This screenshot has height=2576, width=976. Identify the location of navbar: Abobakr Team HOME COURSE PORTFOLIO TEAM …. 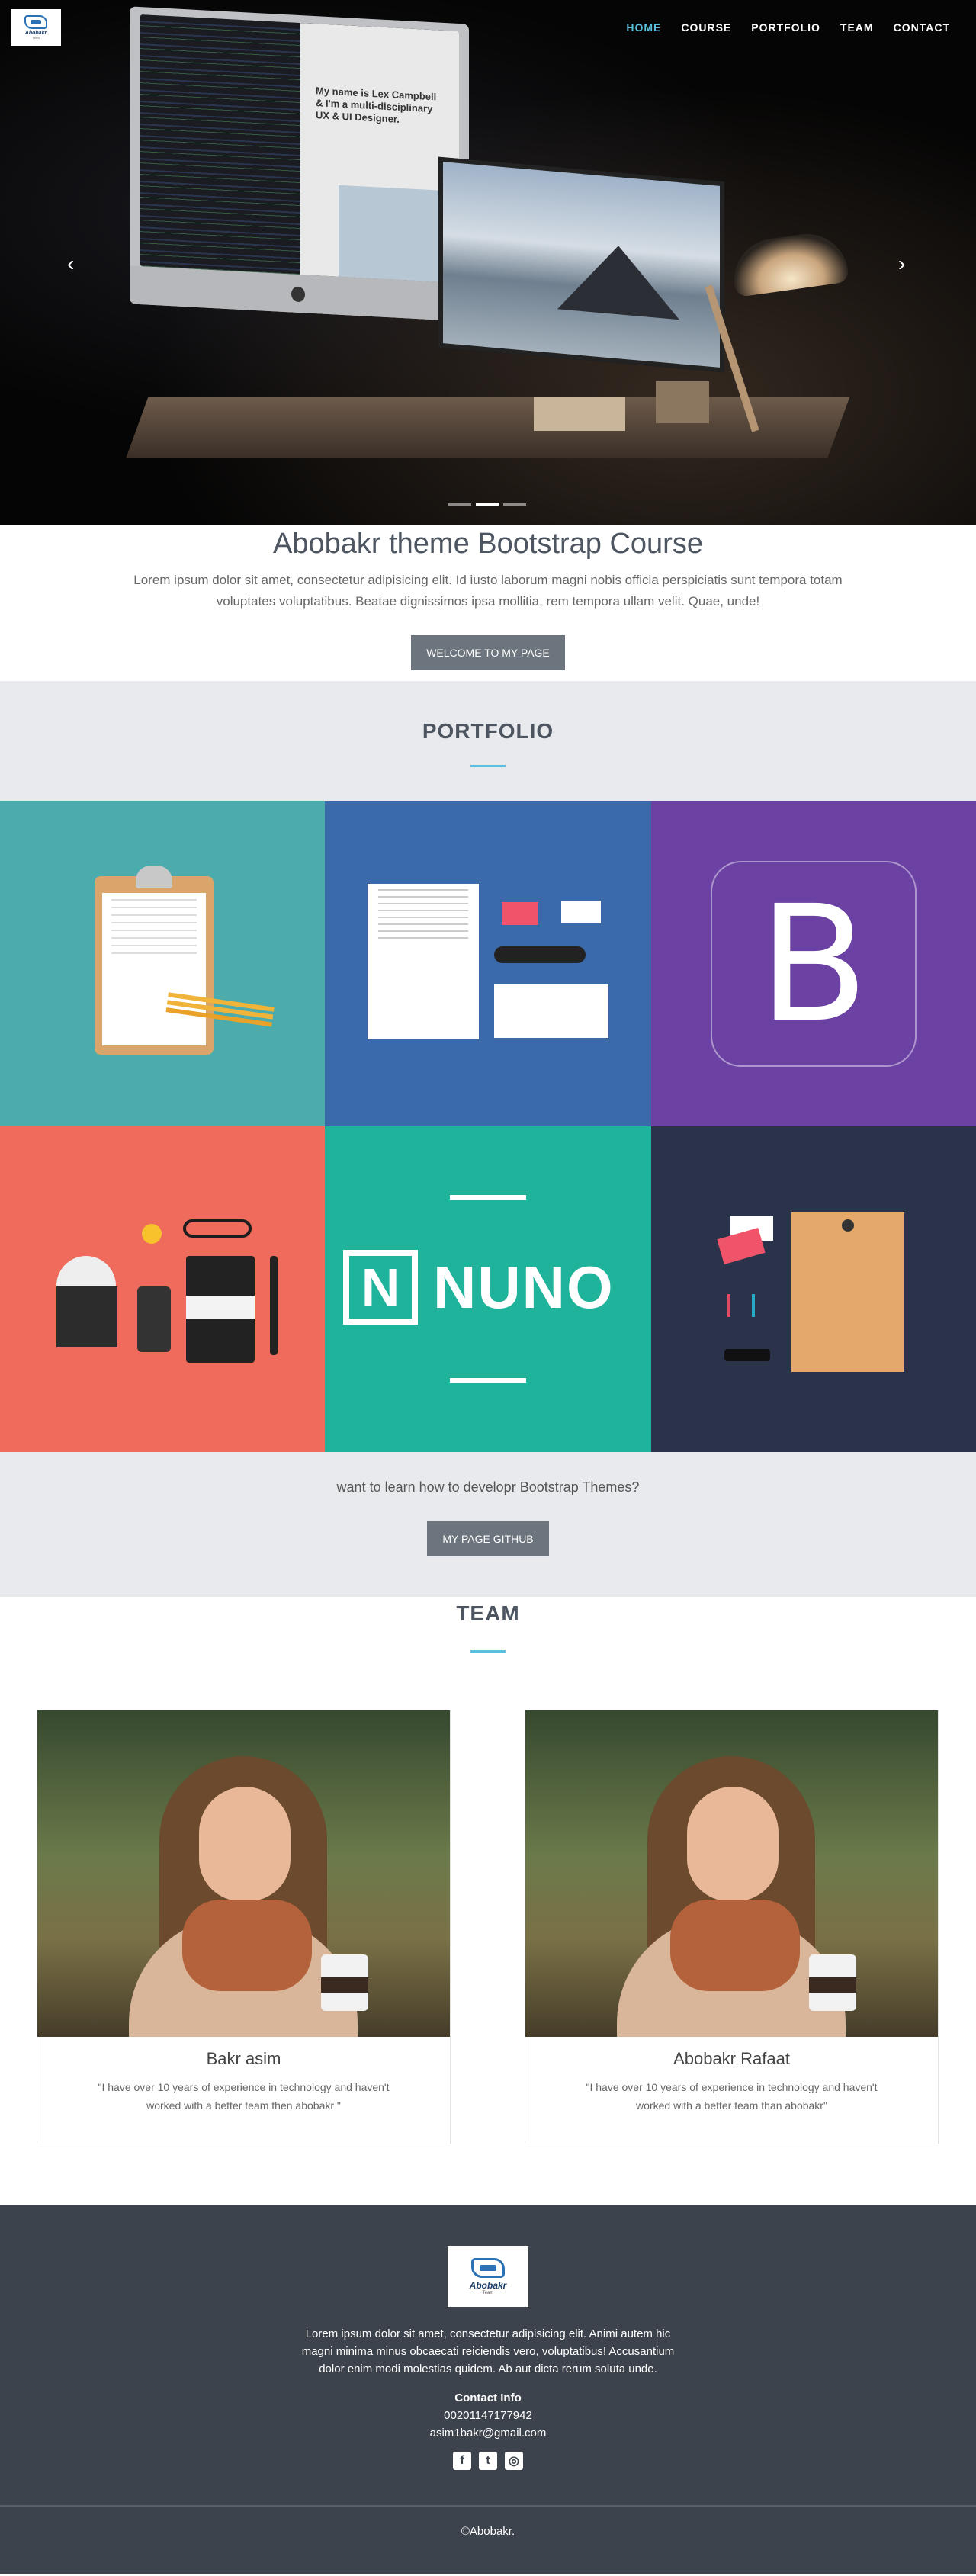
(488, 29).